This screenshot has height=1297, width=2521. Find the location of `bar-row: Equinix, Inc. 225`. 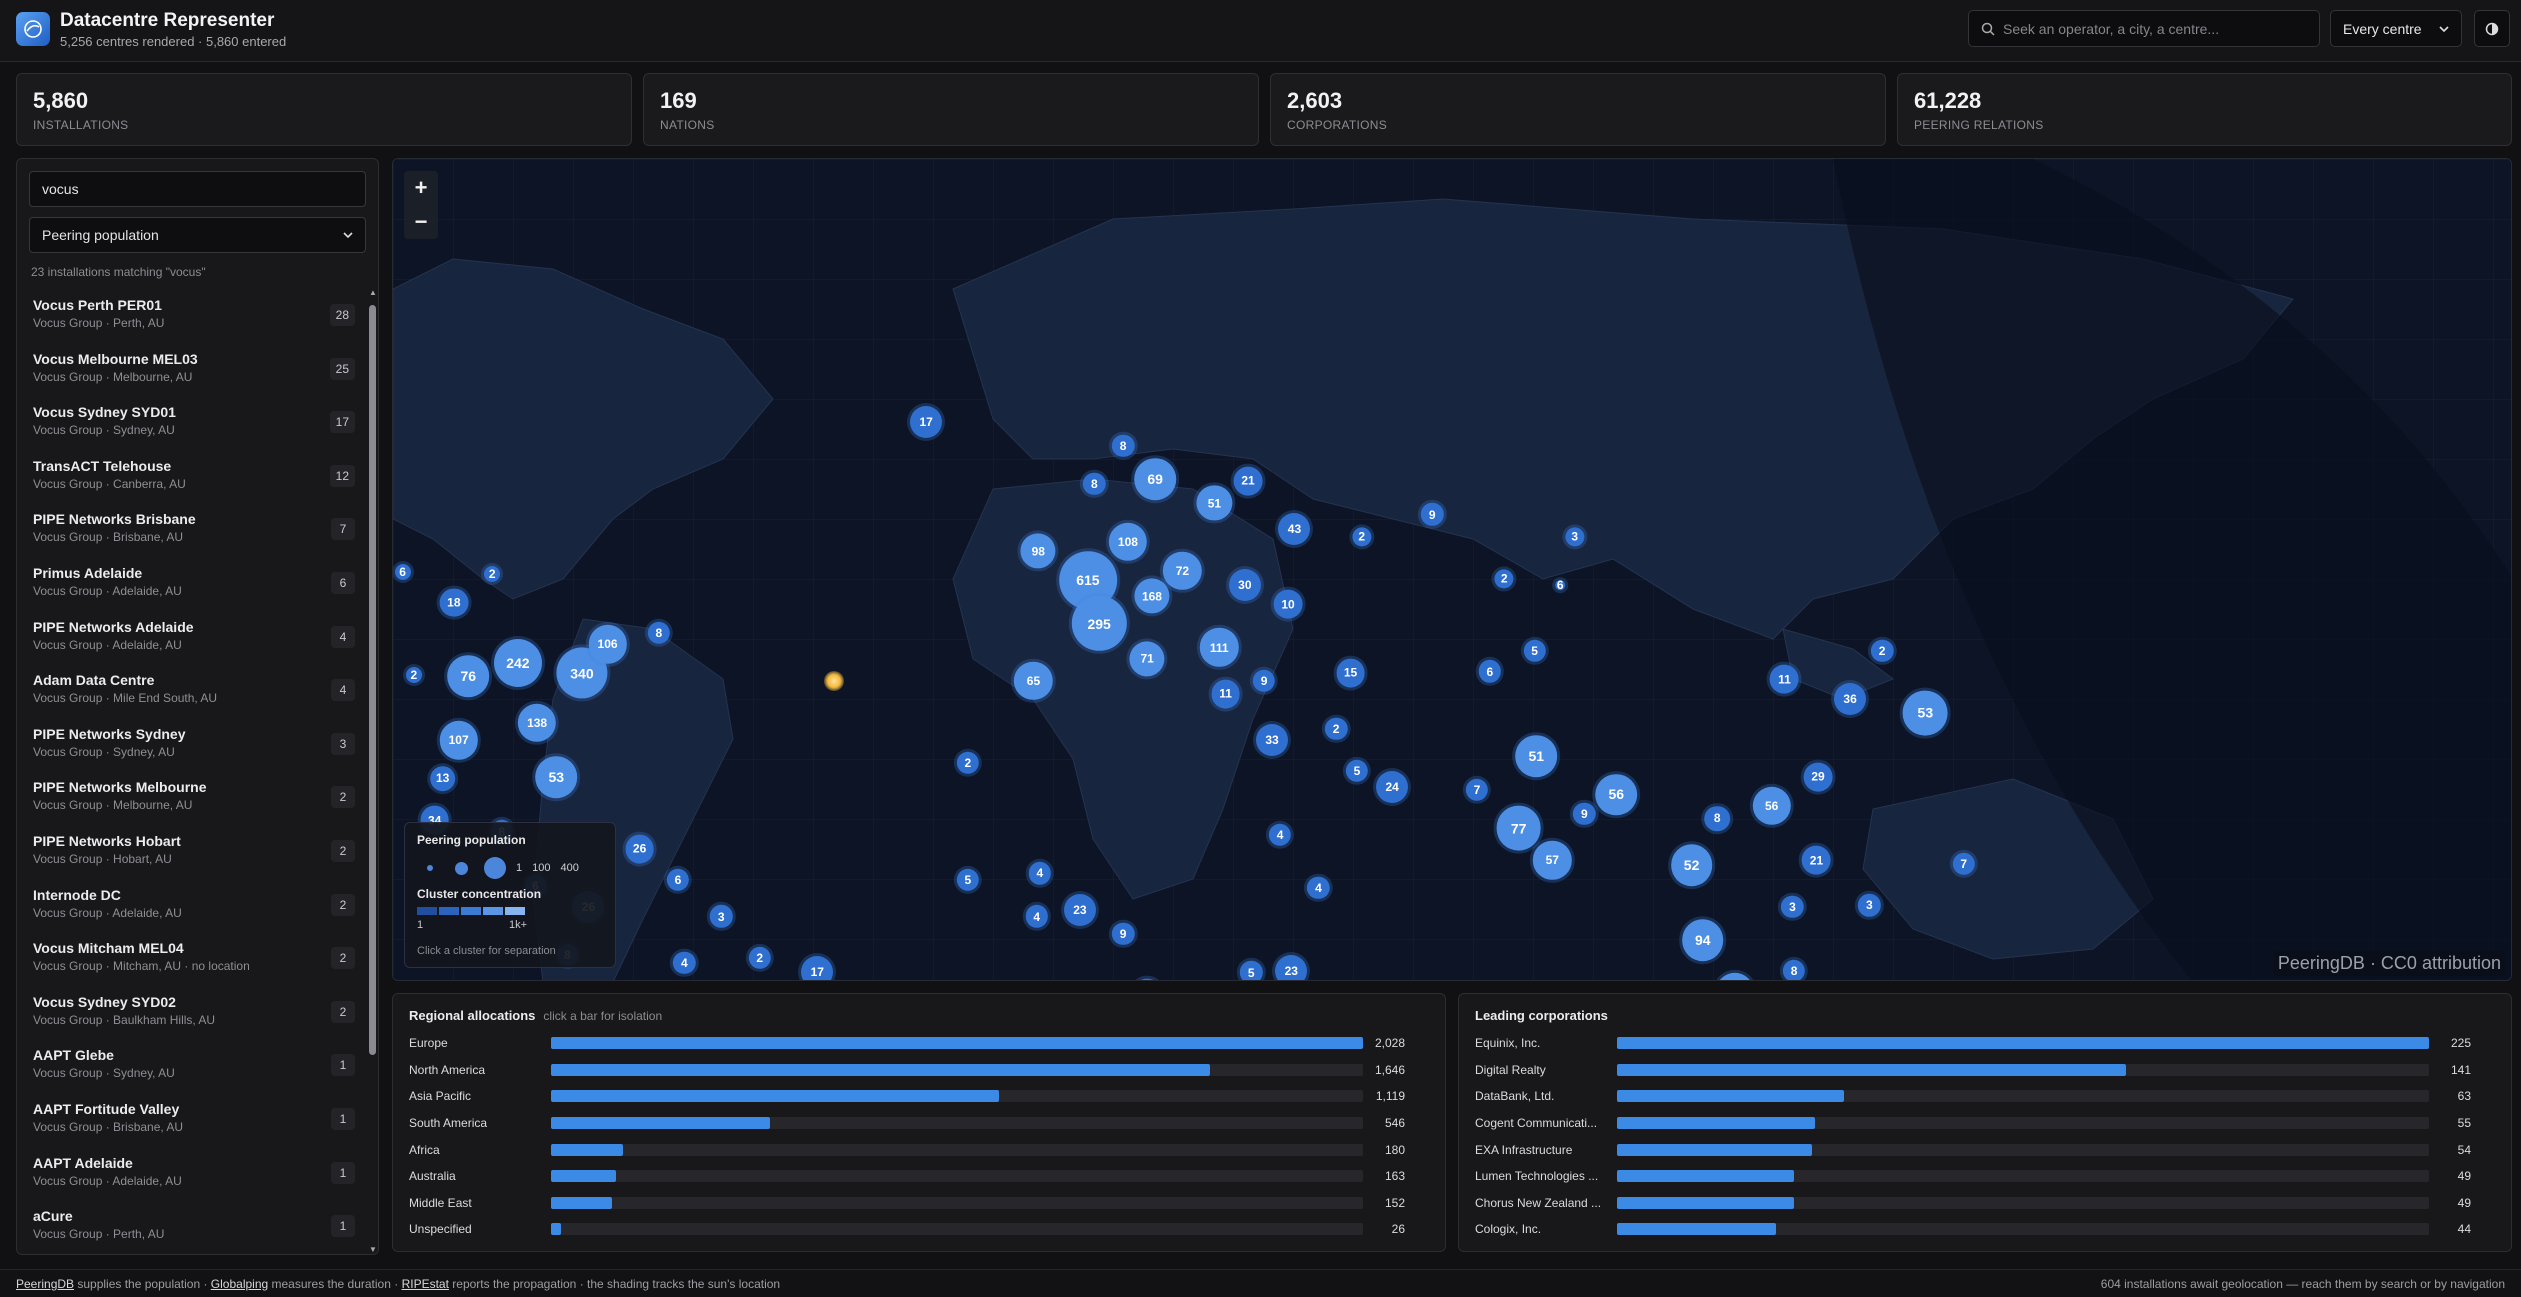

bar-row: Equinix, Inc. 225 is located at coordinates (1973, 1043).